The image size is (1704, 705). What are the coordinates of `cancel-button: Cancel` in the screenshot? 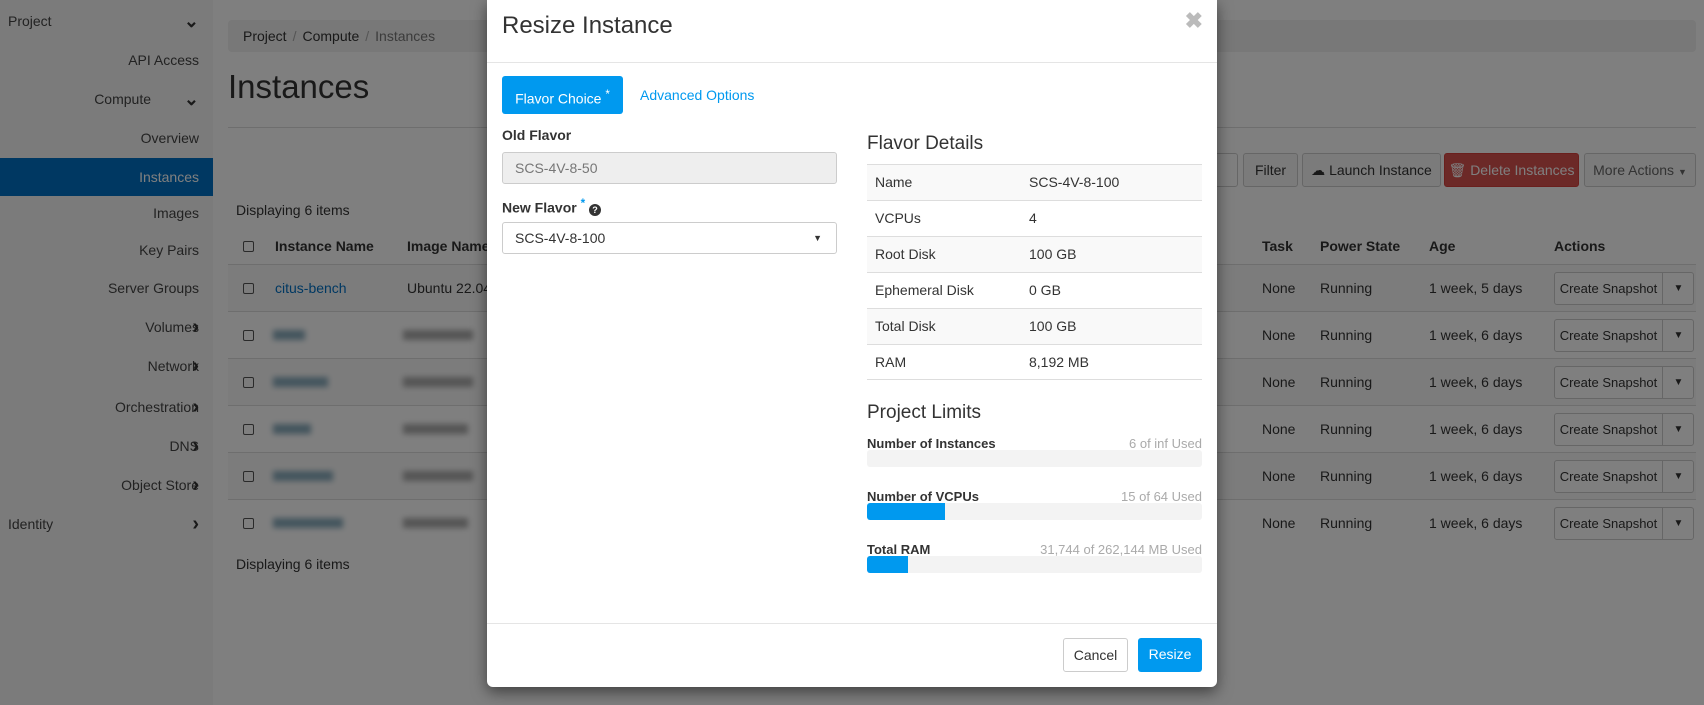 It's located at (1095, 655).